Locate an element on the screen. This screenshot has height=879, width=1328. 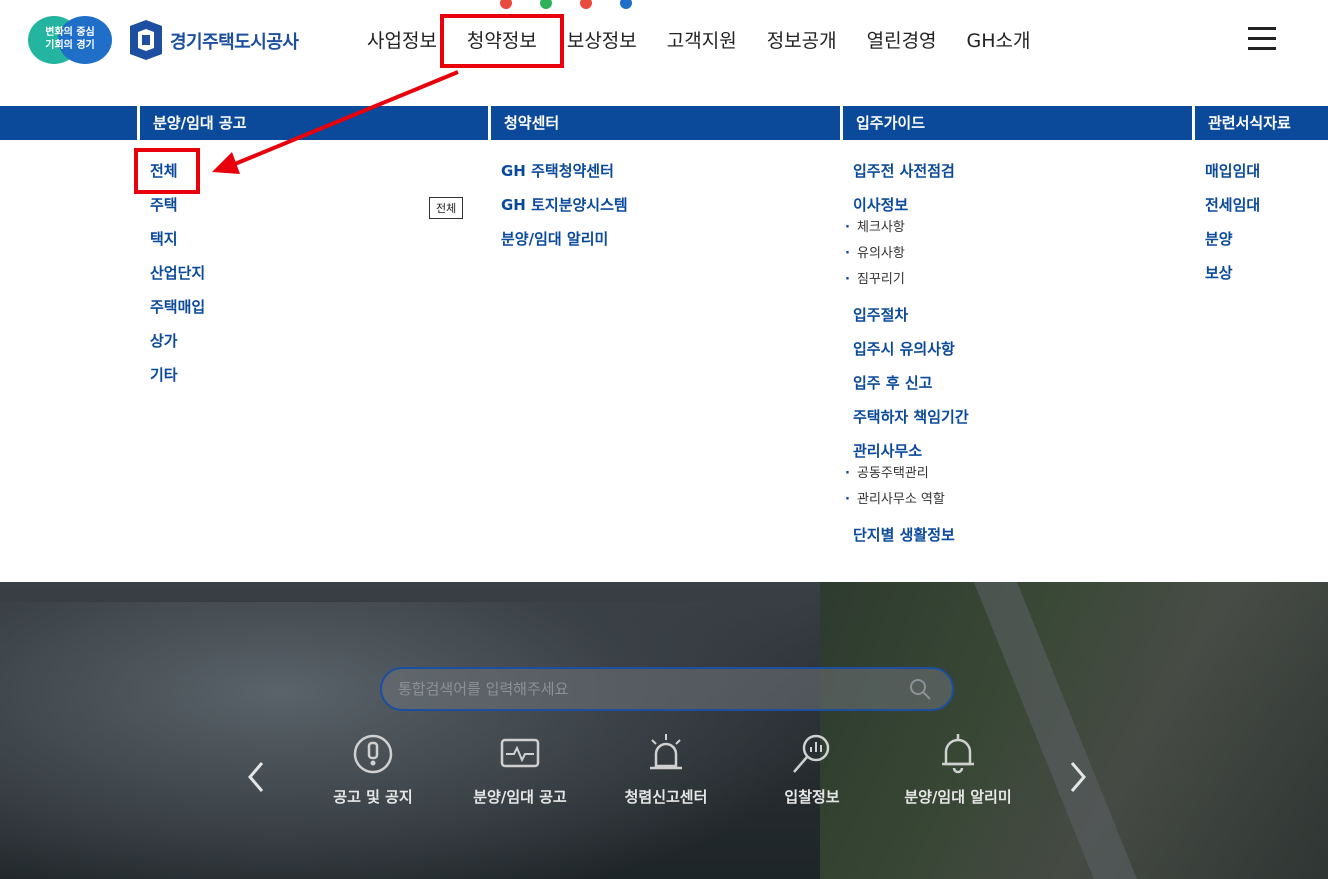
menu-item-purchase-rental: 매입임대 is located at coordinates (1266, 177).